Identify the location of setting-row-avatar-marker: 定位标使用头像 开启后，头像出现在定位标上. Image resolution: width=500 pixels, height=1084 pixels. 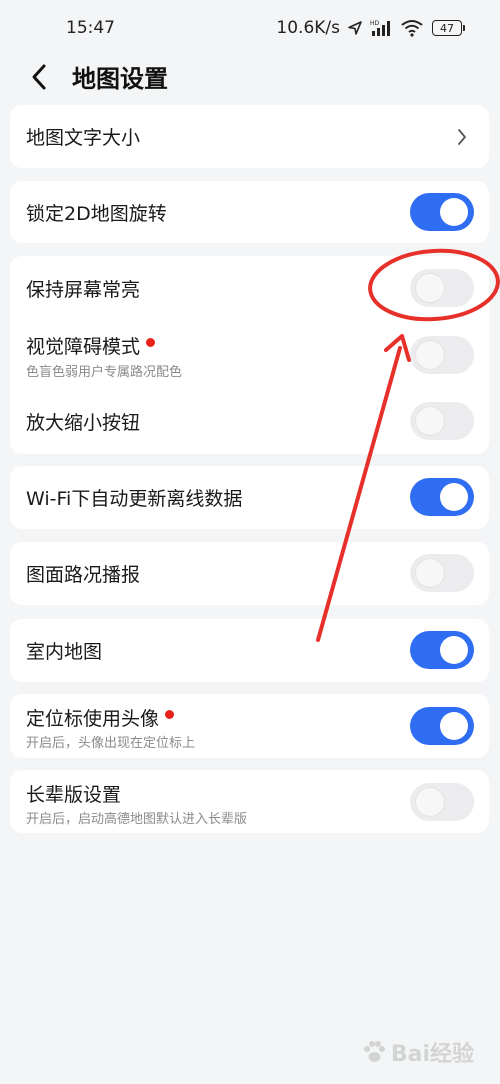
(249, 726).